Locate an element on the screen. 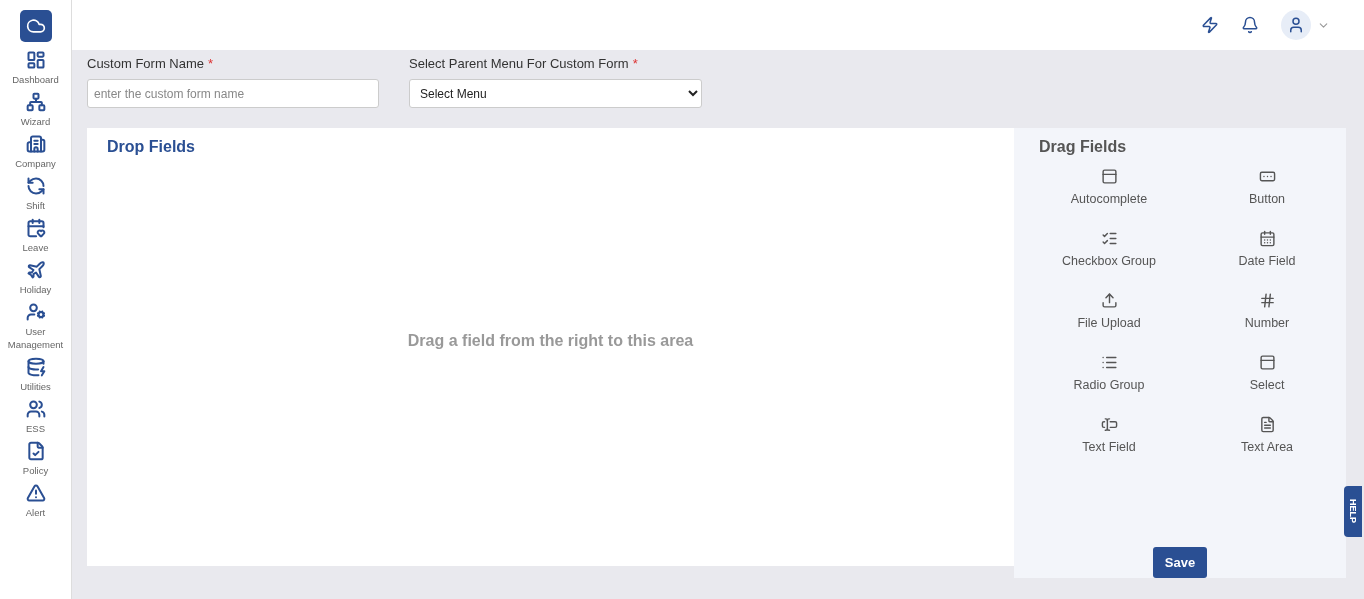 The width and height of the screenshot is (1364, 599). field-tile: Autocomplete is located at coordinates (1109, 187).